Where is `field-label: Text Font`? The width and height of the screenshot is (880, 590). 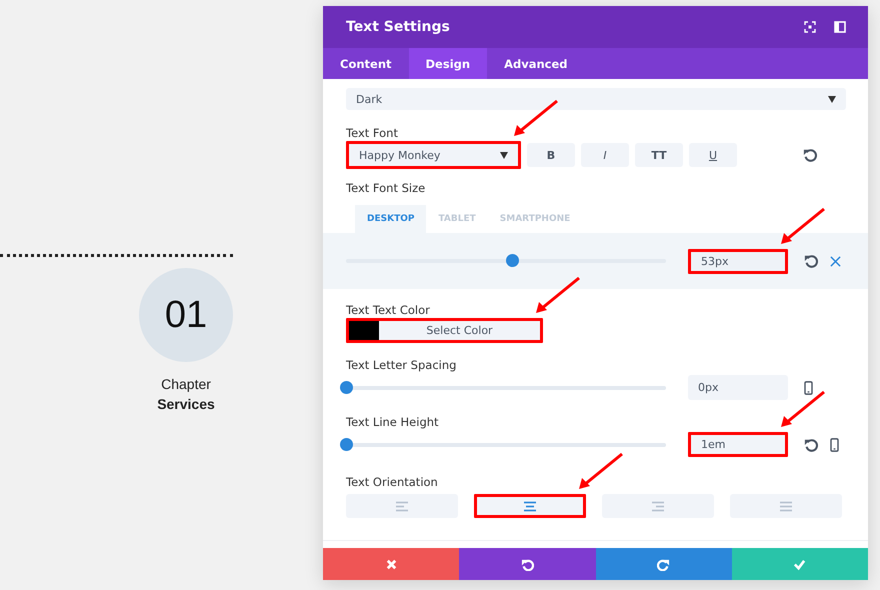
field-label: Text Font is located at coordinates (372, 133).